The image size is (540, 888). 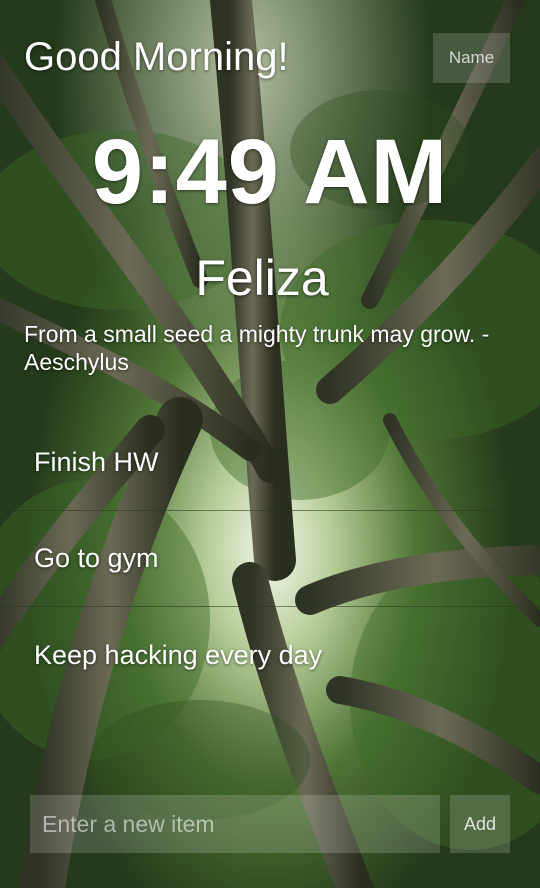 I want to click on add-item-button: Add, so click(x=480, y=824).